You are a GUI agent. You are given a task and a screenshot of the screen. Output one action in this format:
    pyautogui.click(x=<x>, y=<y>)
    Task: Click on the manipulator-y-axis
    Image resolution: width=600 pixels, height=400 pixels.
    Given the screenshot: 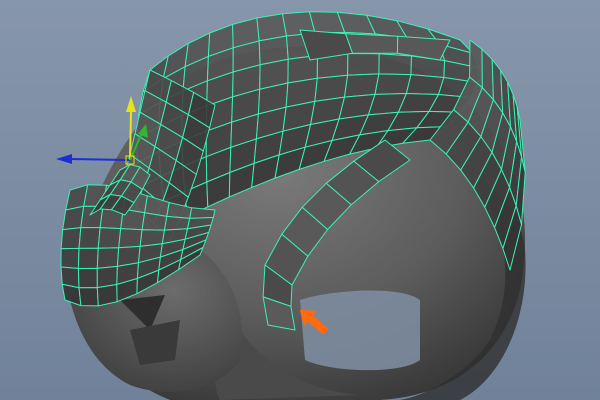 What is the action you would take?
    pyautogui.click(x=130, y=135)
    